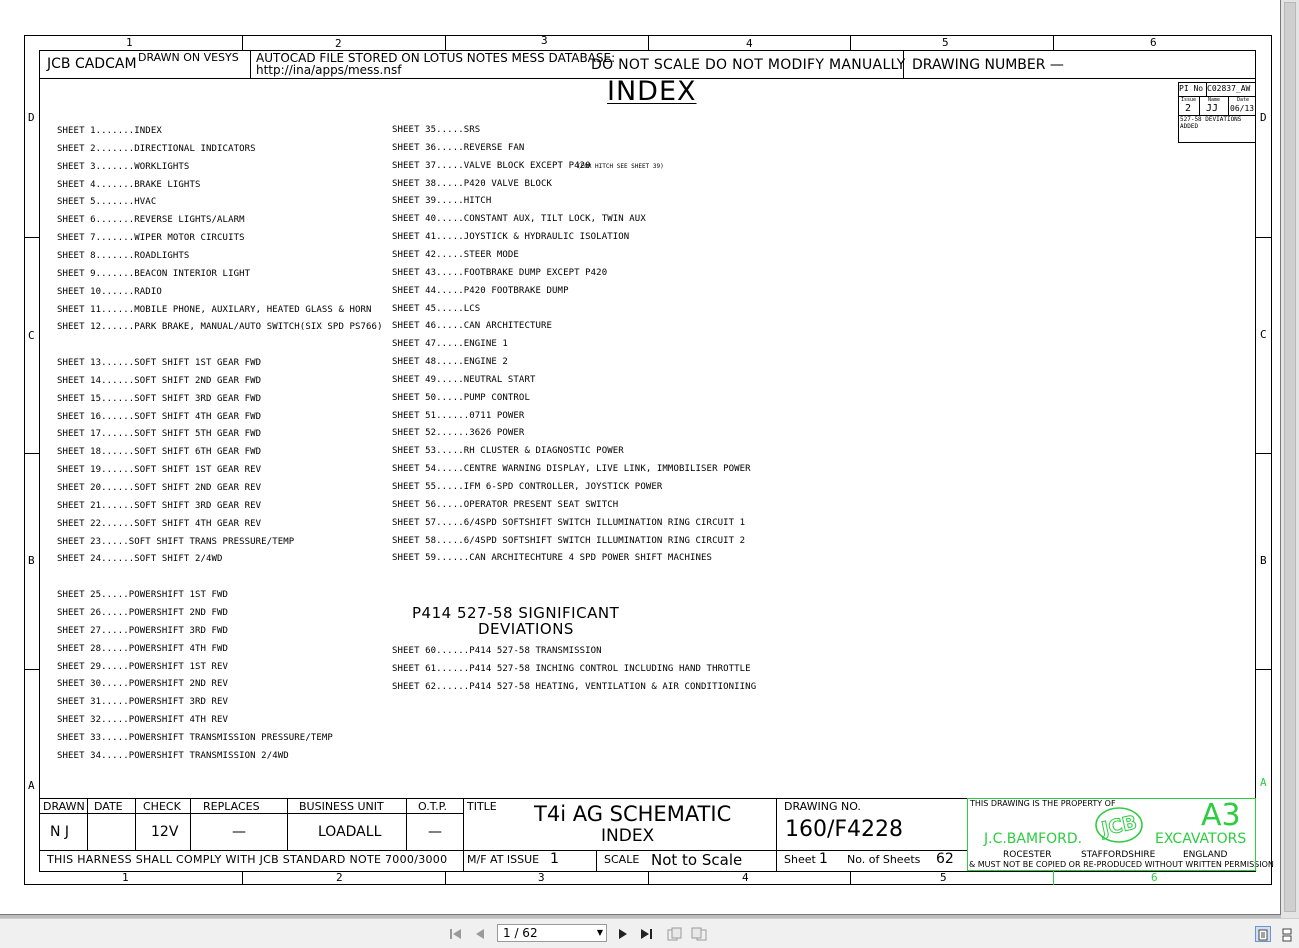 This screenshot has height=948, width=1299. I want to click on page-number-select: 1 / 62 ▼, so click(552, 933).